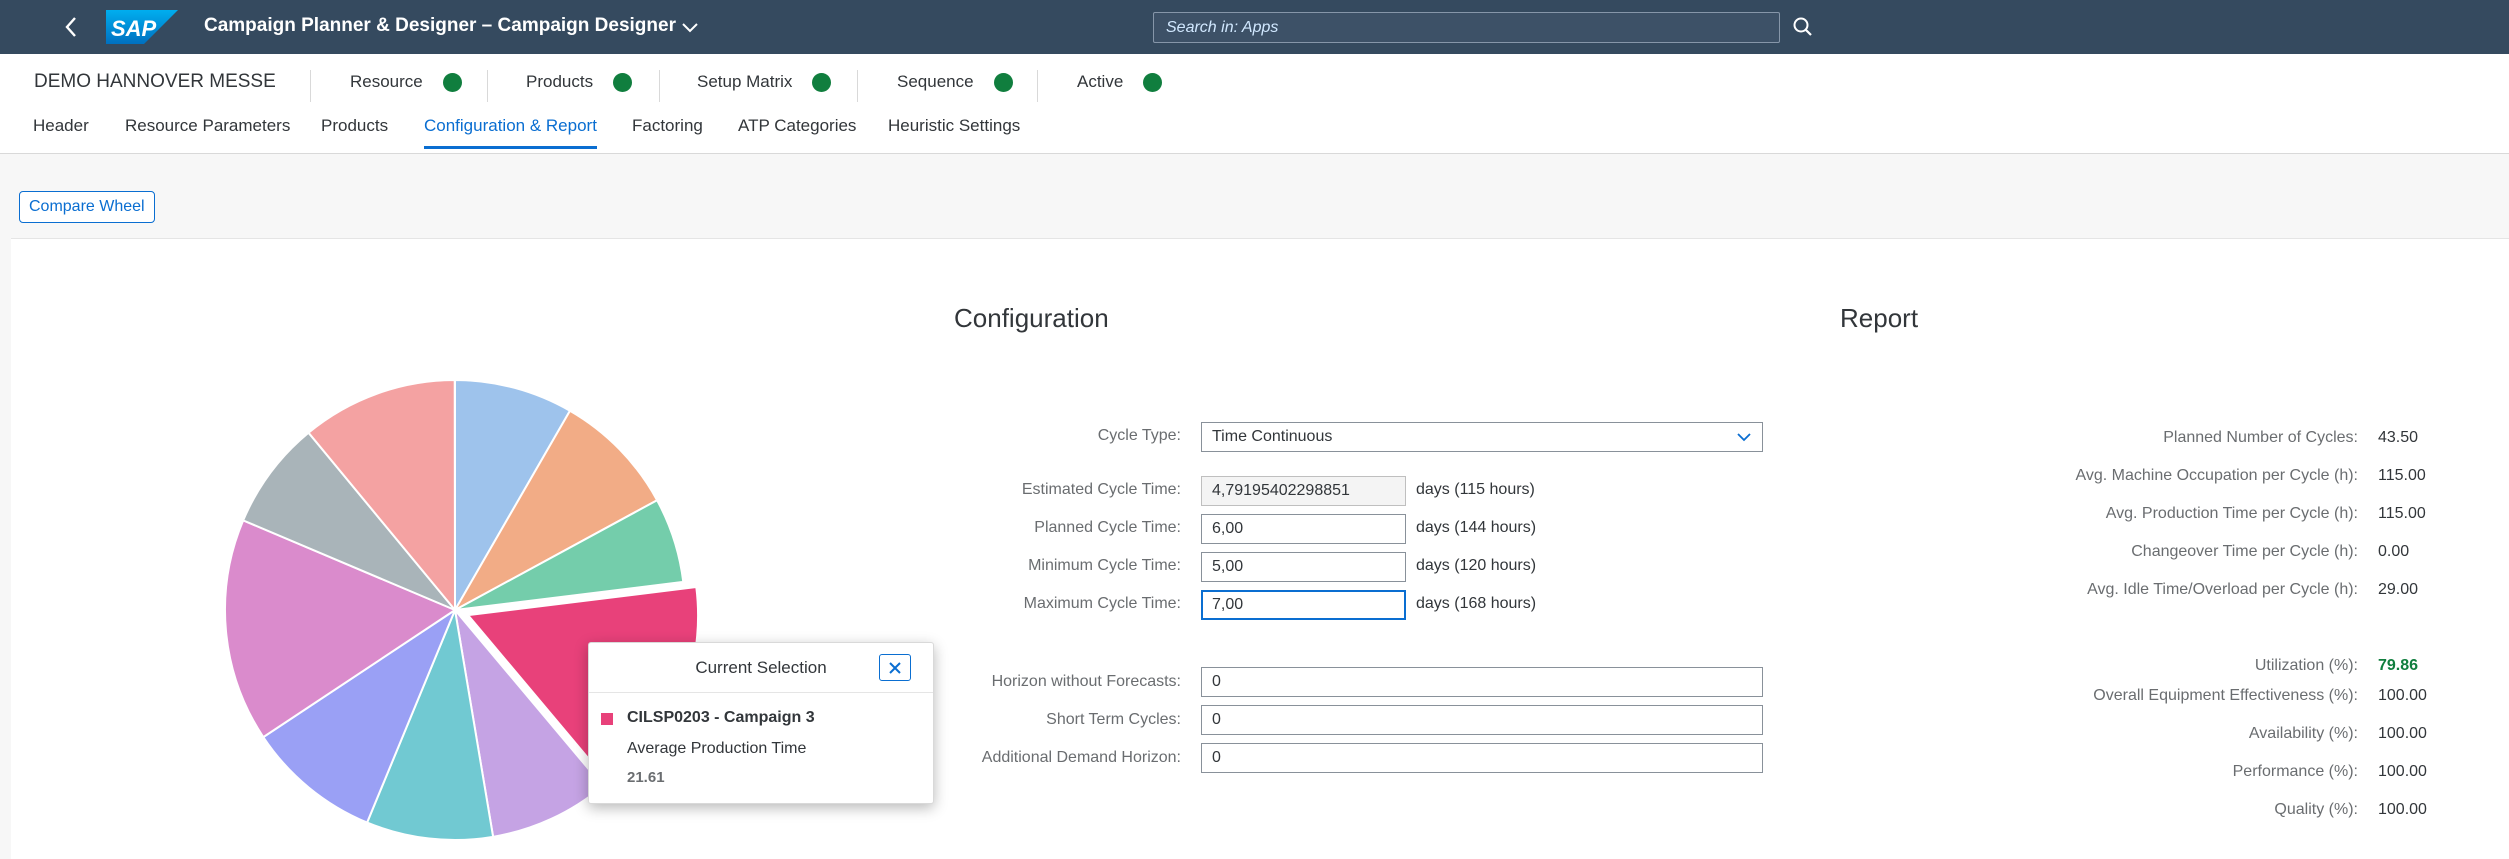 Image resolution: width=2509 pixels, height=859 pixels. I want to click on tab-heuristic-settings: Heuristic Settings, so click(954, 131).